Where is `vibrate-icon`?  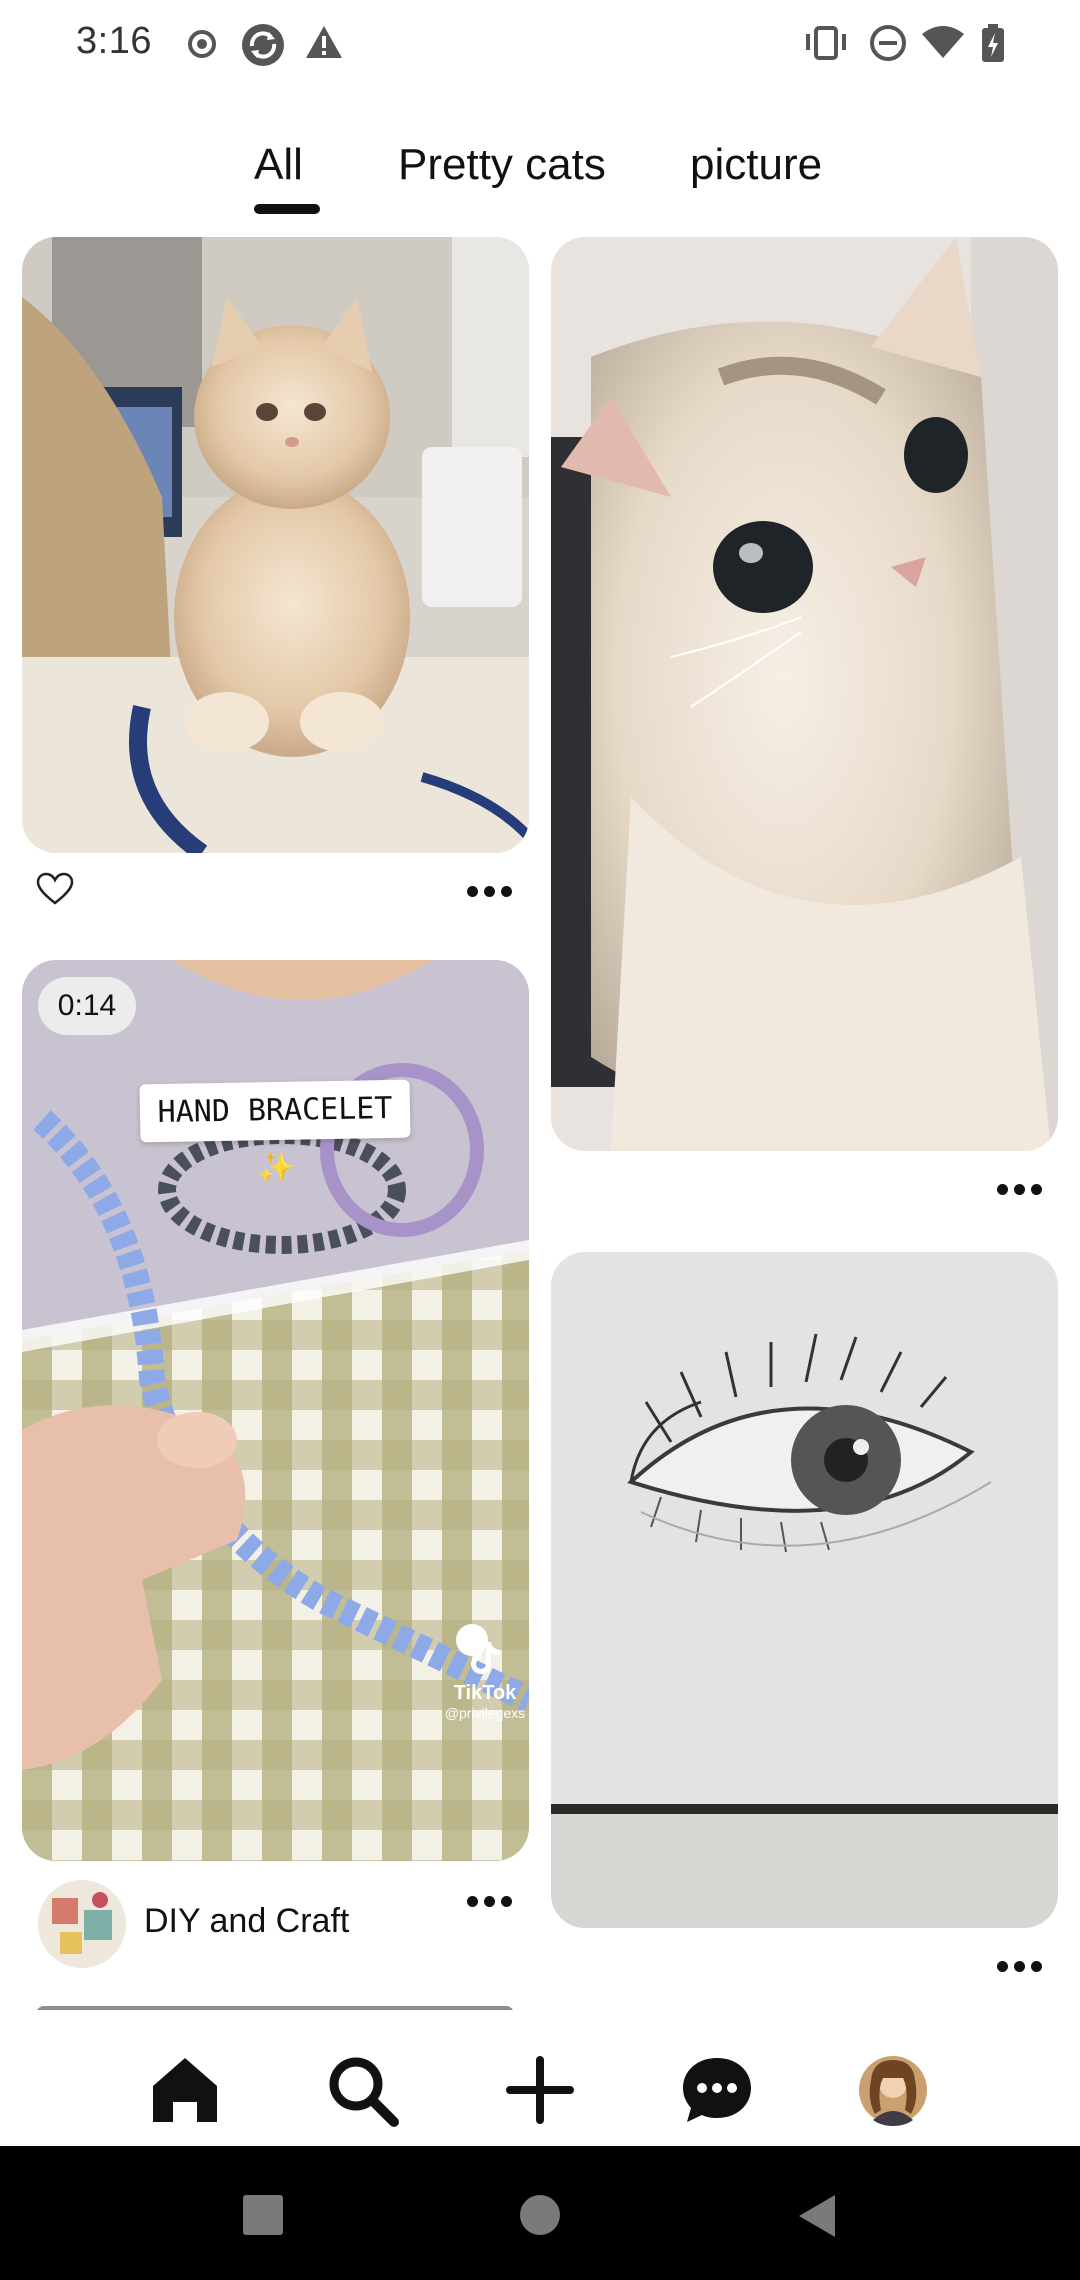
vibrate-icon is located at coordinates (826, 43).